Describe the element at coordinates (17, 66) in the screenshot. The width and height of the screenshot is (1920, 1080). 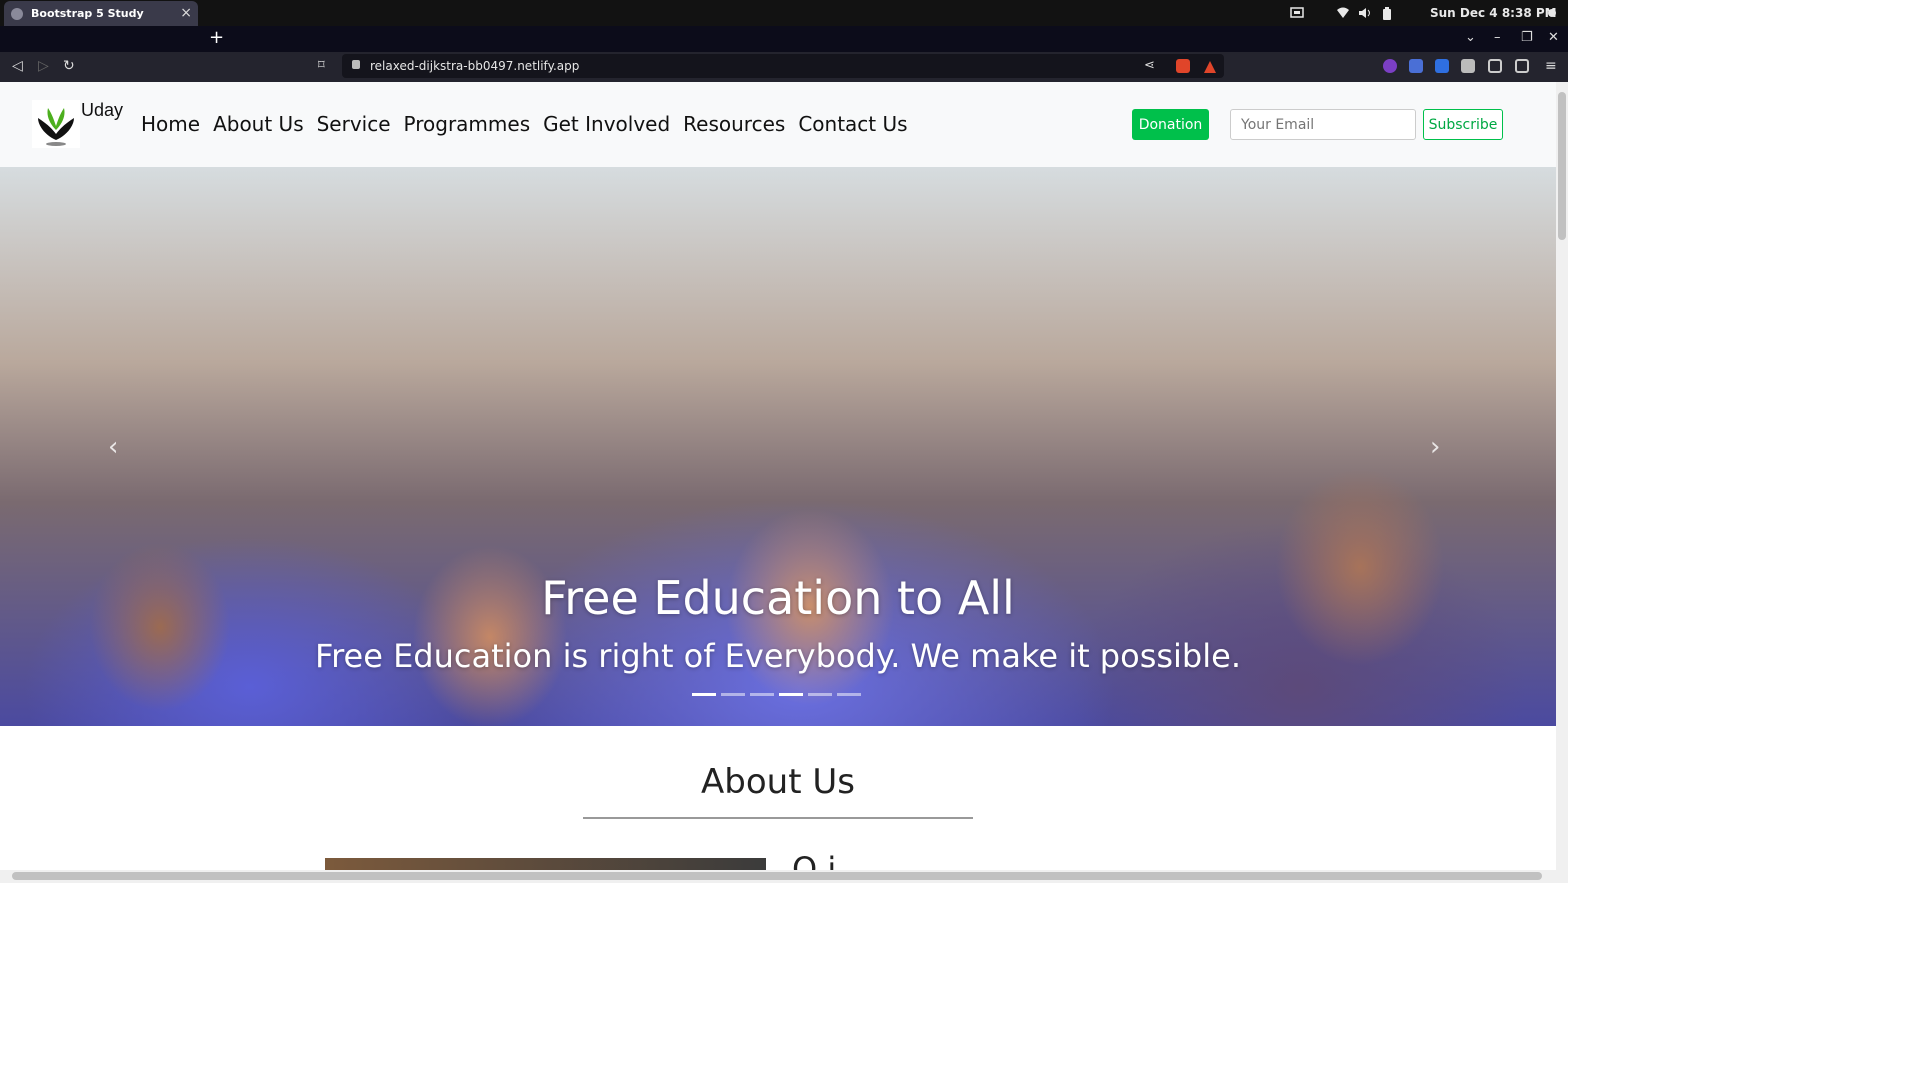
I see `back-icon: ◁` at that location.